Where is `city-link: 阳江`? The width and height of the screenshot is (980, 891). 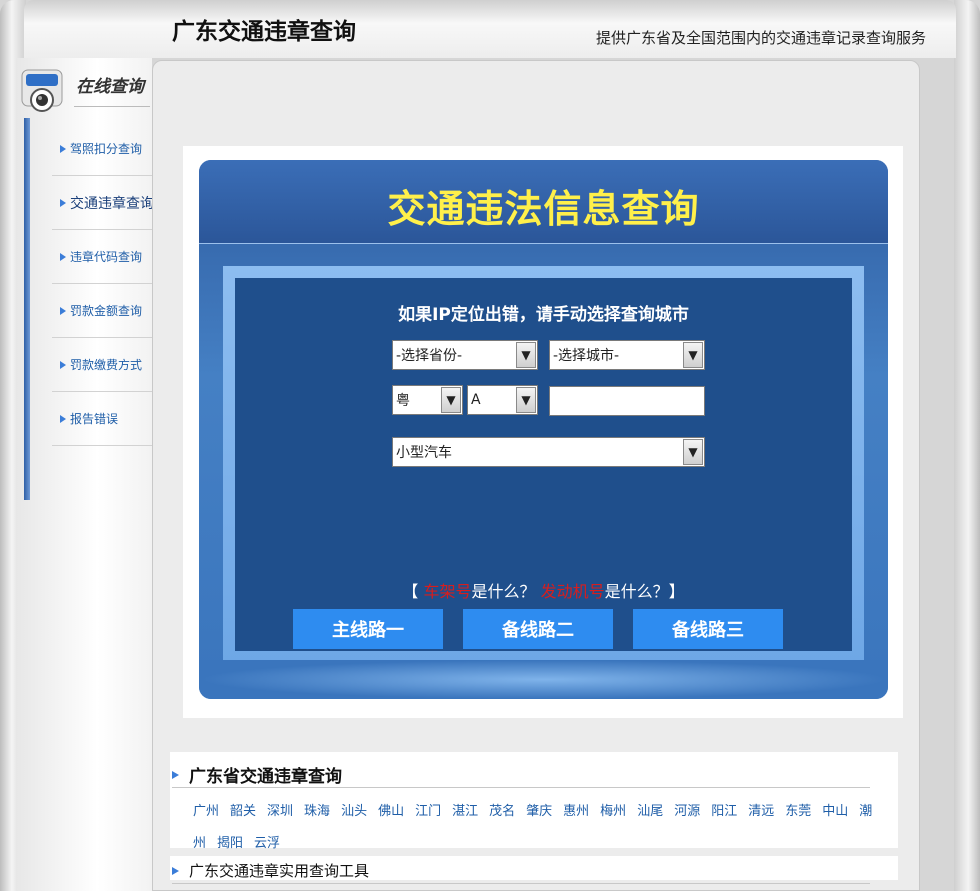
city-link: 阳江 is located at coordinates (724, 811).